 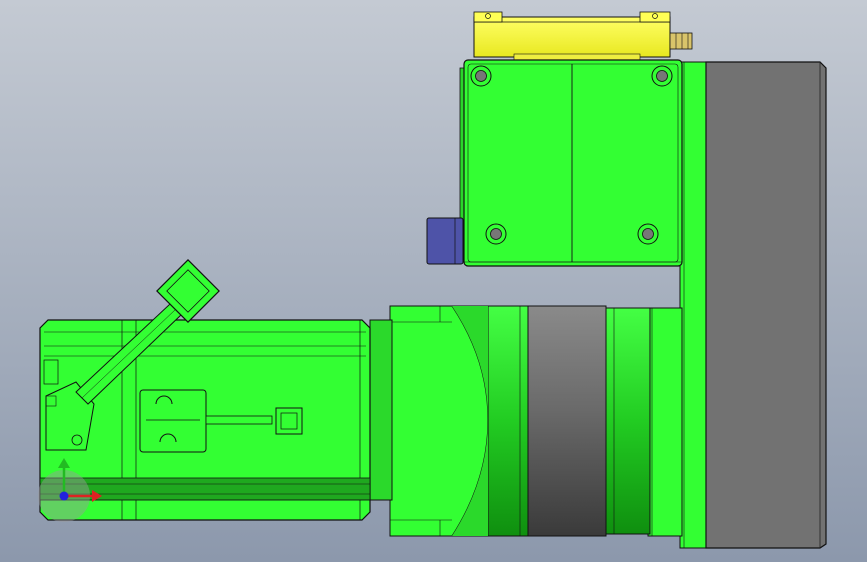 What do you see at coordinates (753, 305) in the screenshot?
I see `mounting-plate` at bounding box center [753, 305].